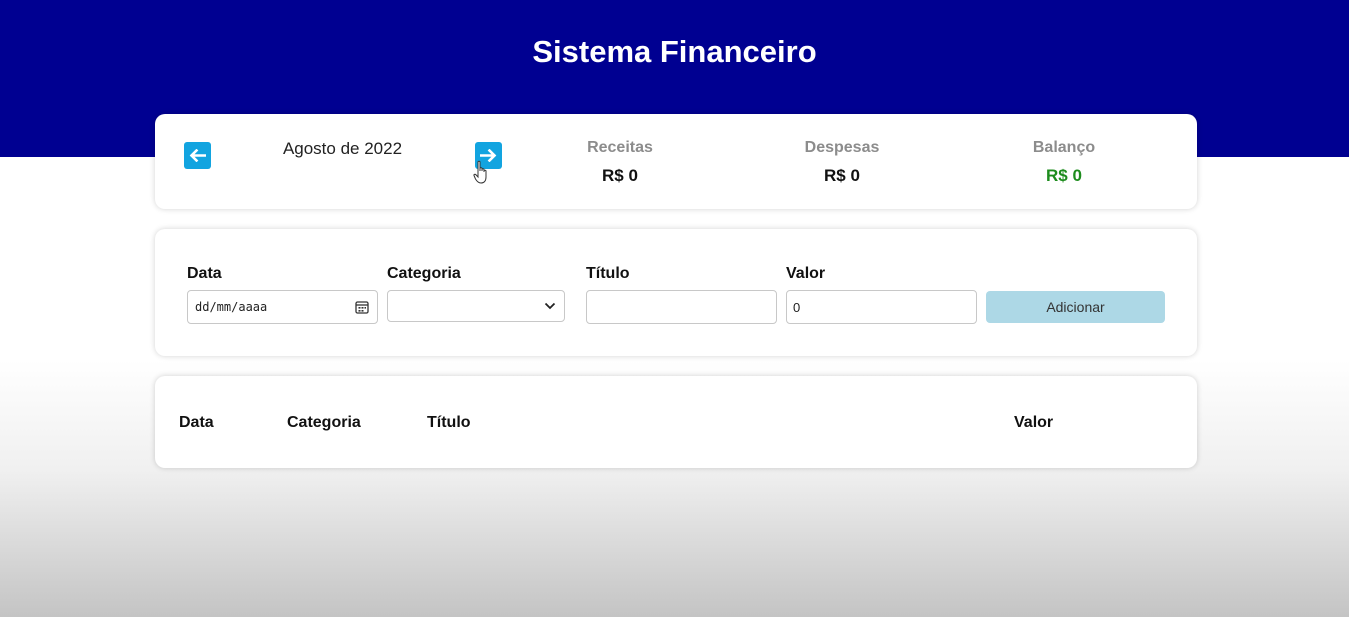 This screenshot has height=617, width=1349. What do you see at coordinates (620, 175) in the screenshot?
I see `receitas-value: R$ 0` at bounding box center [620, 175].